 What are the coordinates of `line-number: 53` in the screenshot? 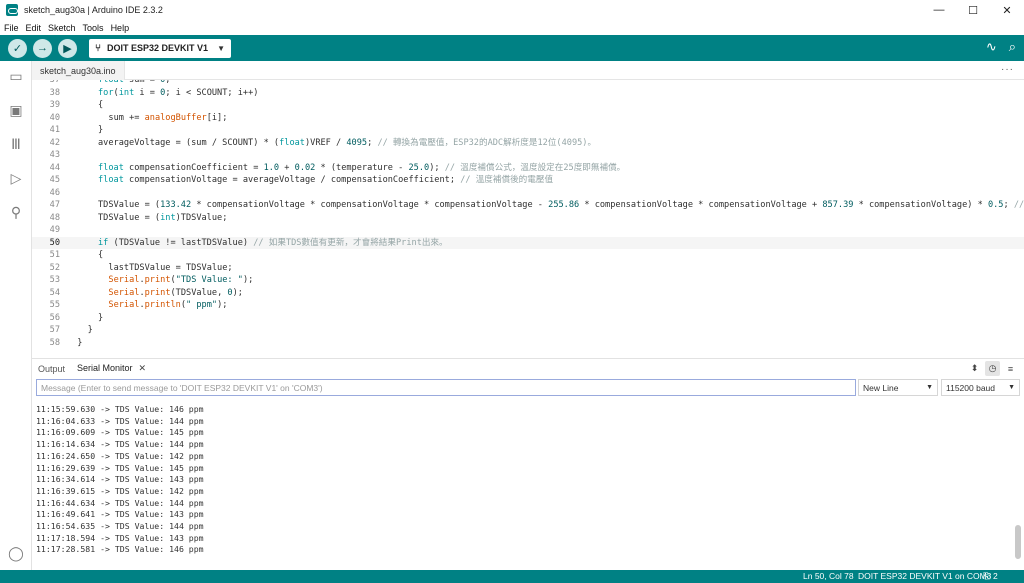 It's located at (54, 280).